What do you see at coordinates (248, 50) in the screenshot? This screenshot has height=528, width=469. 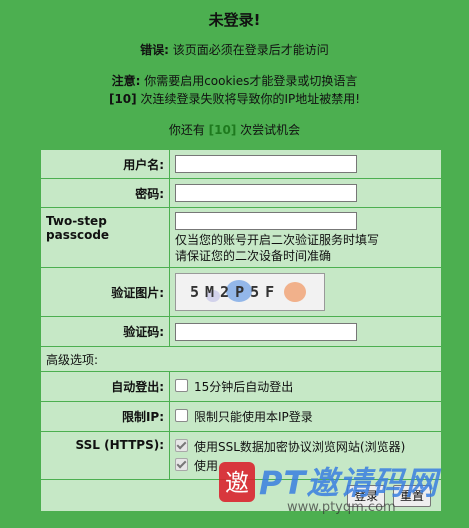 I see `error-text: 该页面必须在登录后才能访问` at bounding box center [248, 50].